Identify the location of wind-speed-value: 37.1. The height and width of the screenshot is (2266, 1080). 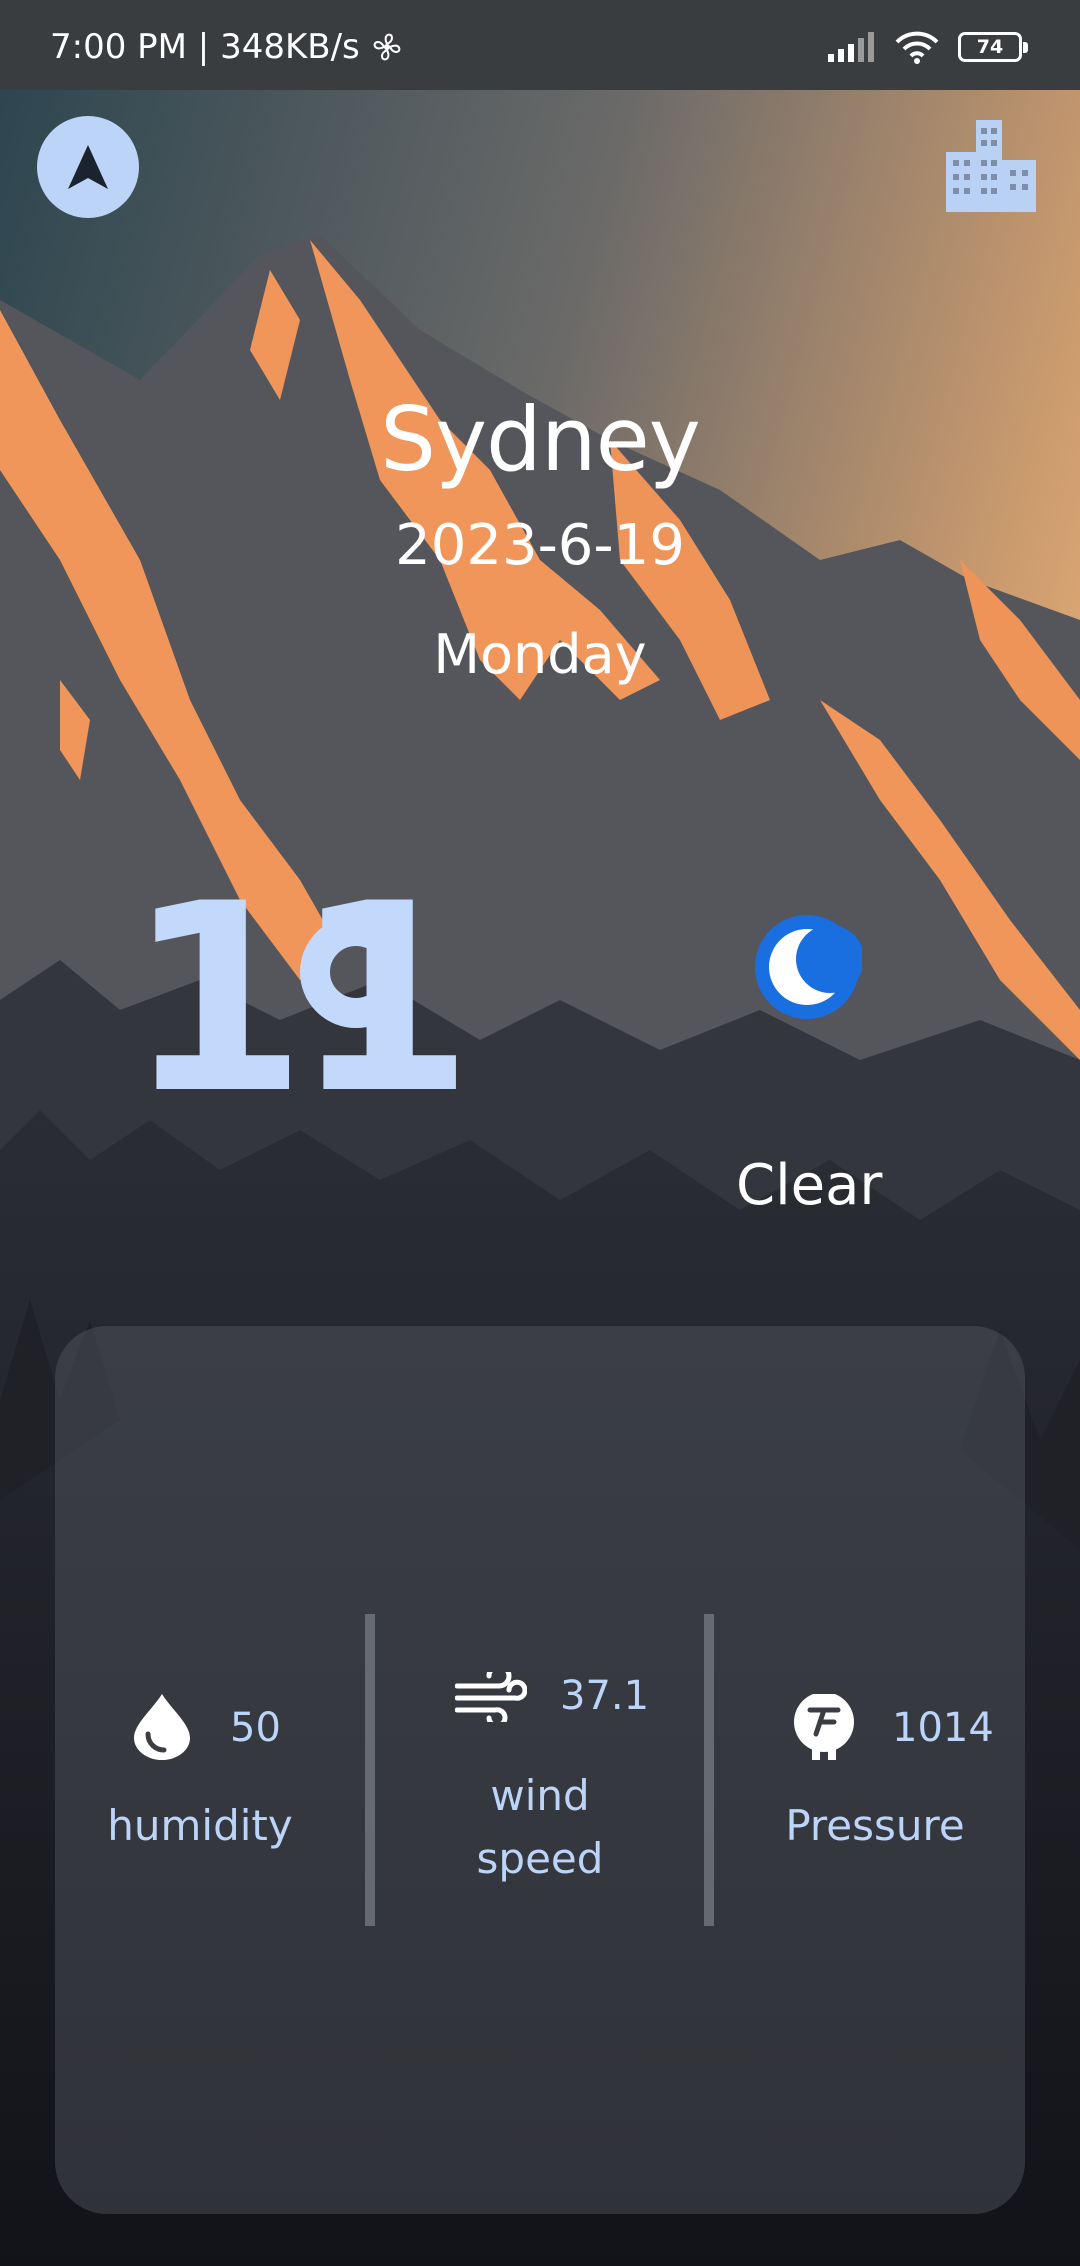
(605, 1696).